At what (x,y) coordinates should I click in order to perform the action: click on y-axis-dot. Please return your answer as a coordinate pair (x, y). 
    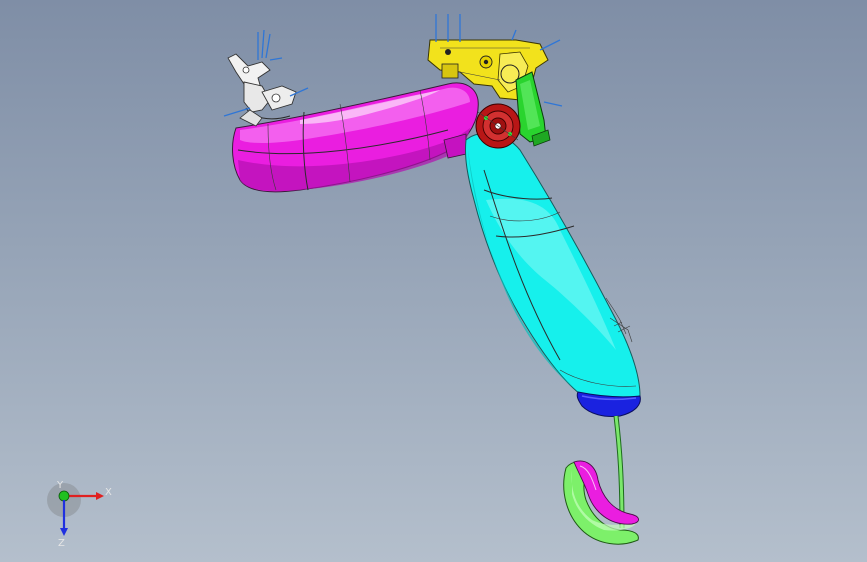
    Looking at the image, I should click on (64, 496).